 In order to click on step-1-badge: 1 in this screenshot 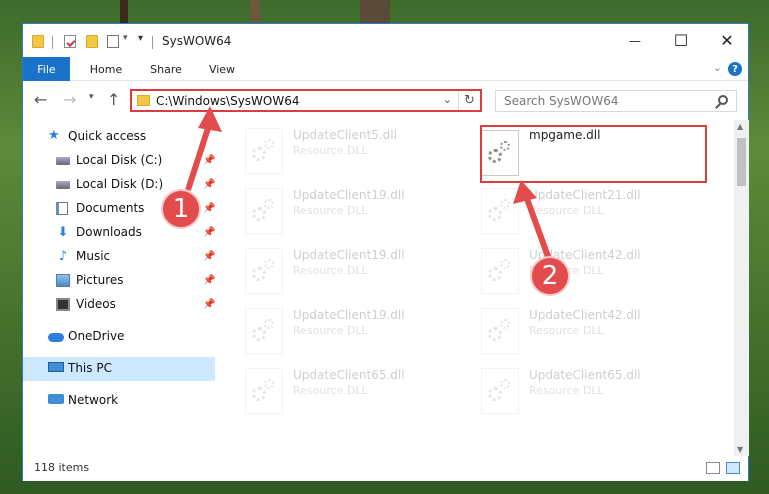, I will do `click(181, 209)`.